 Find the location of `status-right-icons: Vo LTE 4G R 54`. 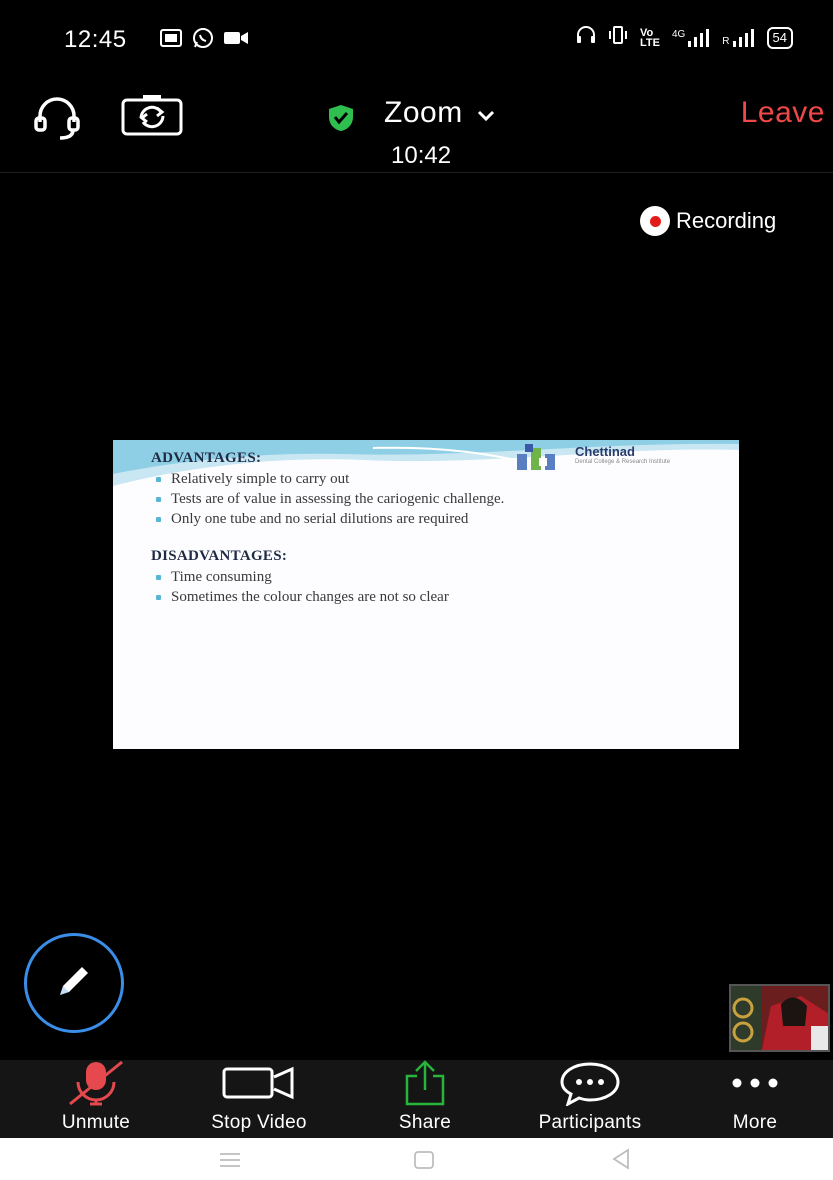

status-right-icons: Vo LTE 4G R 54 is located at coordinates (684, 37).